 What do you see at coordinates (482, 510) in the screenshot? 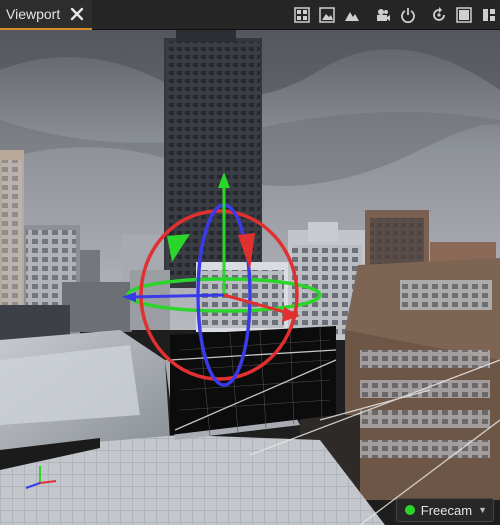
I see `chevron-down-icon: ▼` at bounding box center [482, 510].